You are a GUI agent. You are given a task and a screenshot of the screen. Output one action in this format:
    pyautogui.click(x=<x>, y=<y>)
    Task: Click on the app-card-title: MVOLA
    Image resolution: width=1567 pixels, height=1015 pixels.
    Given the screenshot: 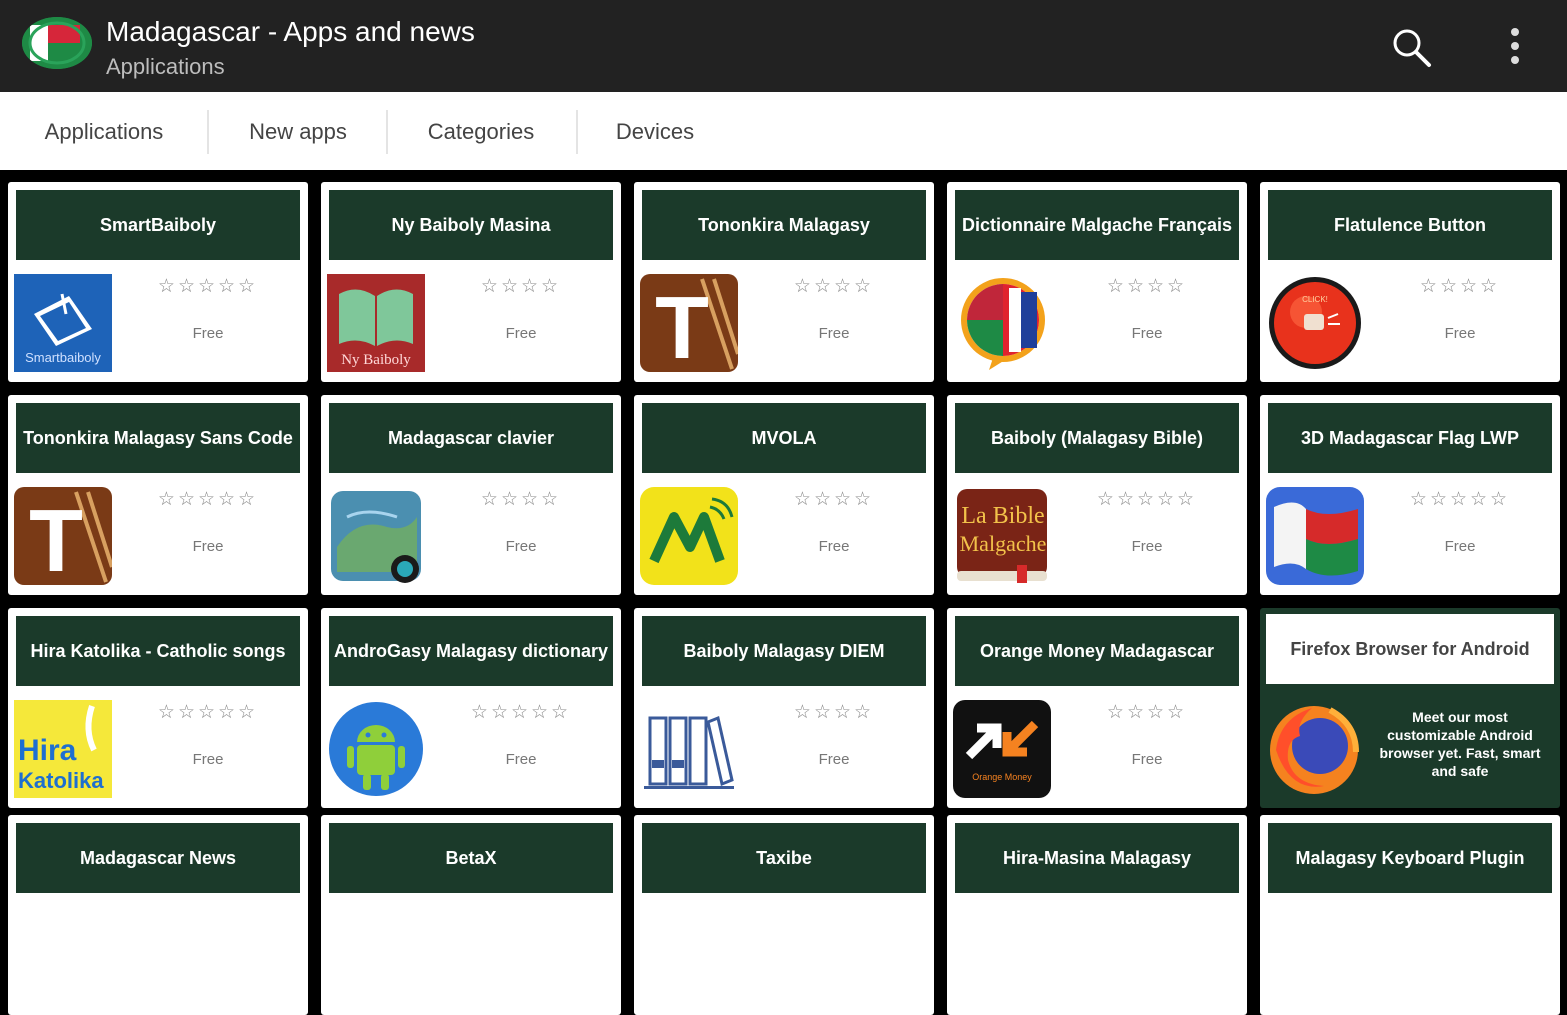 What is the action you would take?
    pyautogui.click(x=784, y=438)
    